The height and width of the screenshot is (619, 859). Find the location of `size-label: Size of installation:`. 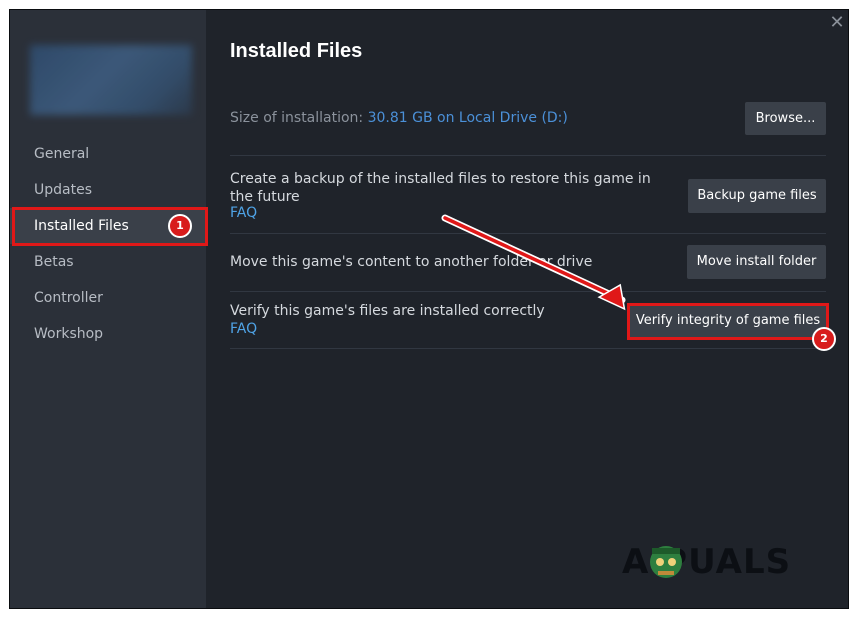

size-label: Size of installation: is located at coordinates (297, 118).